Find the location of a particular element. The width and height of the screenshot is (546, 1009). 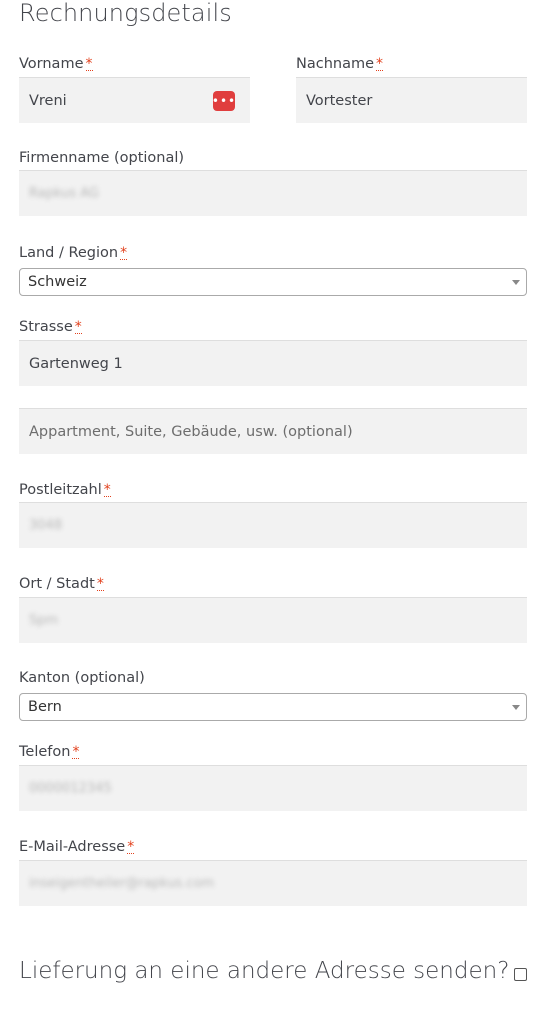

city-field: Spm is located at coordinates (273, 620).